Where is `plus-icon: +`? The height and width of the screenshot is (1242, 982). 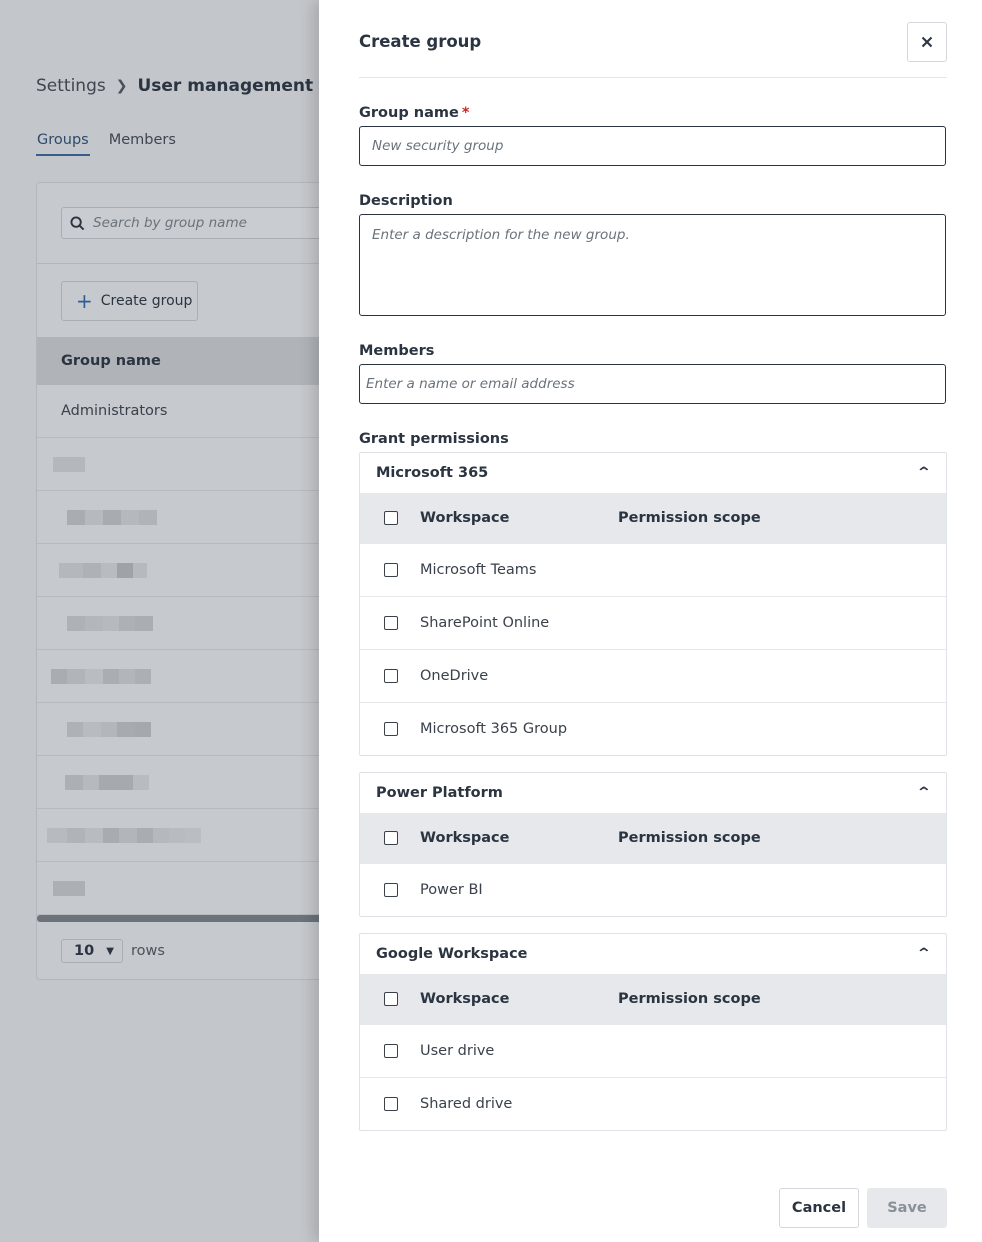
plus-icon: + is located at coordinates (84, 301).